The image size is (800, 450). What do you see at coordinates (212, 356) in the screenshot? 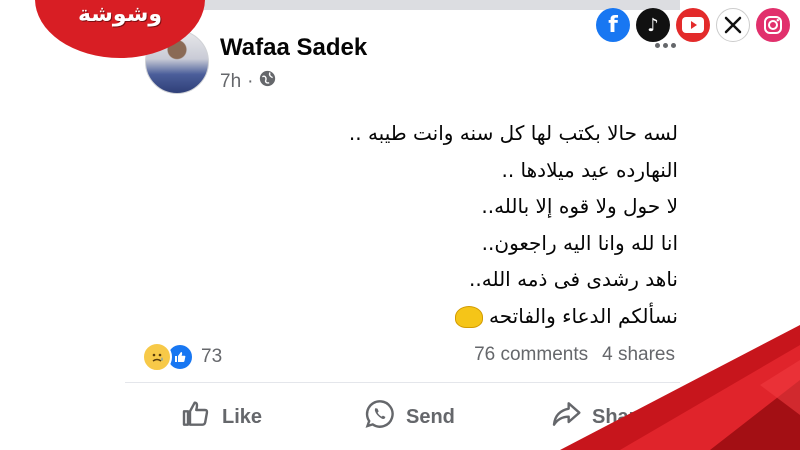
I see `reaction-count: 73` at bounding box center [212, 356].